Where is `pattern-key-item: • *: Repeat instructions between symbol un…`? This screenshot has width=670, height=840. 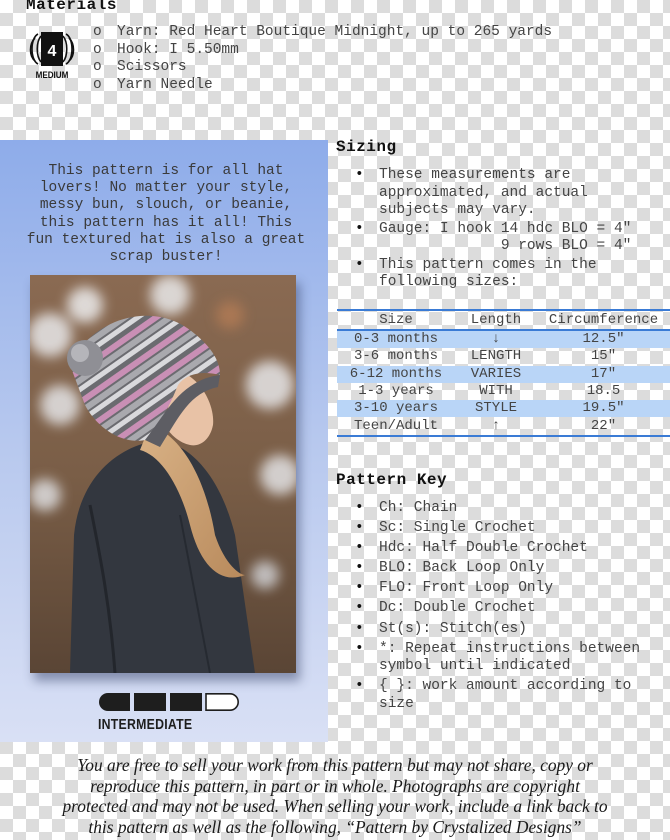
pattern-key-item: • *: Repeat instructions between symbol un… is located at coordinates (502, 658).